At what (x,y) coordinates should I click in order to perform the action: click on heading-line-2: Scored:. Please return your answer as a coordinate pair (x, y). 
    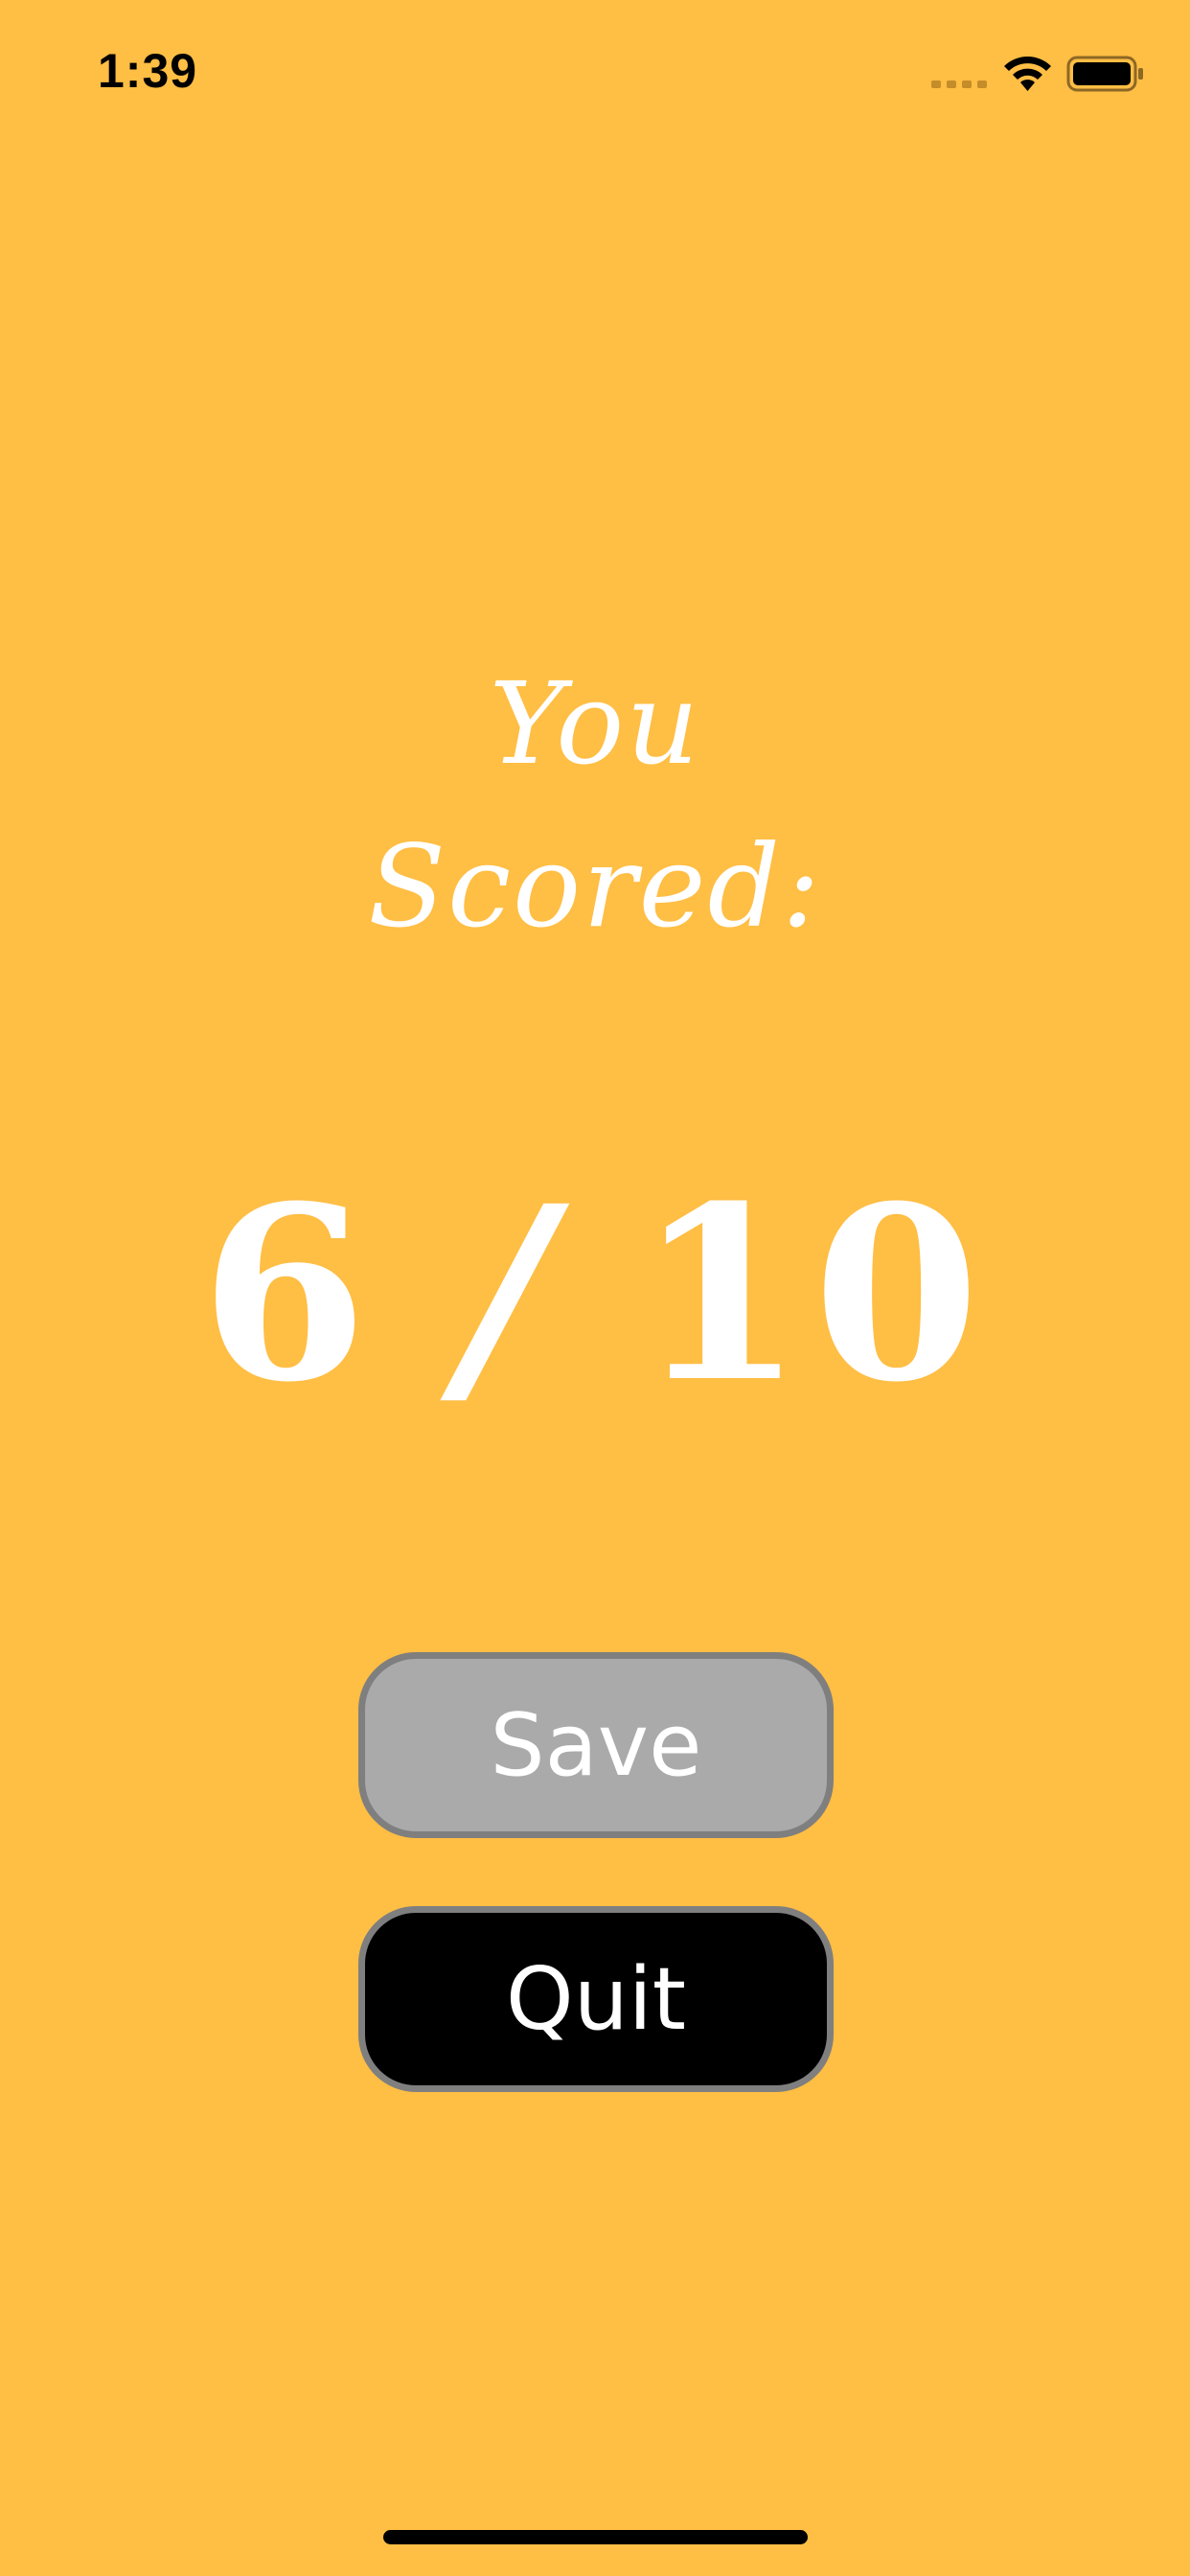
    Looking at the image, I should click on (595, 886).